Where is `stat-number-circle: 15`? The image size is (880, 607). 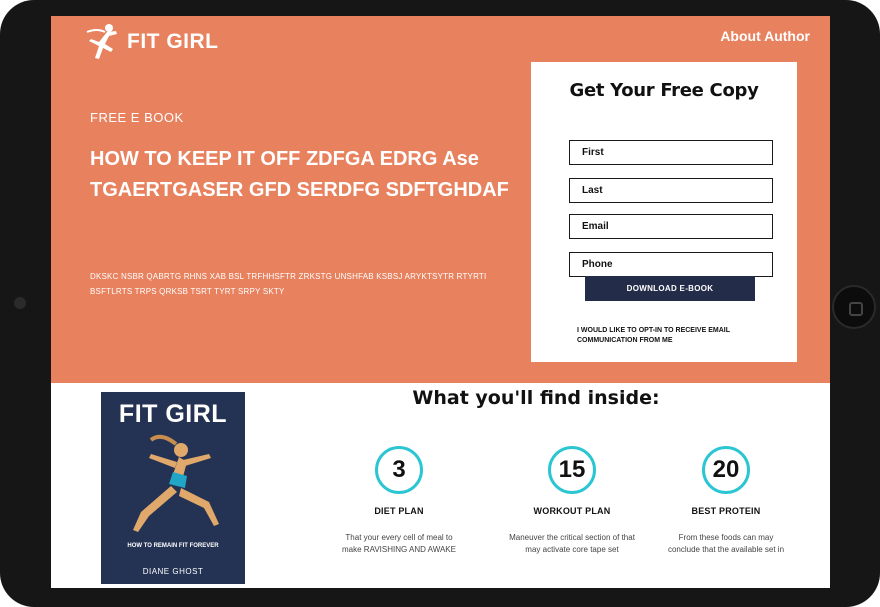 stat-number-circle: 15 is located at coordinates (572, 470).